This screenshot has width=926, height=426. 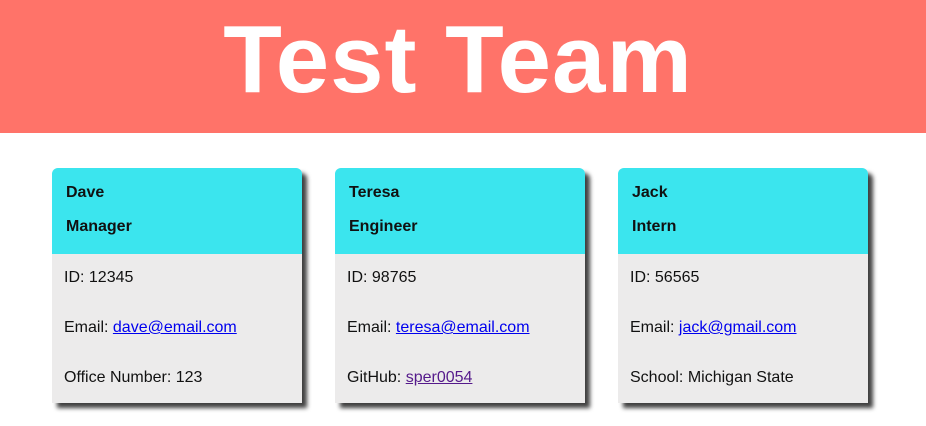 I want to click on employee-name: Teresa, so click(x=374, y=192).